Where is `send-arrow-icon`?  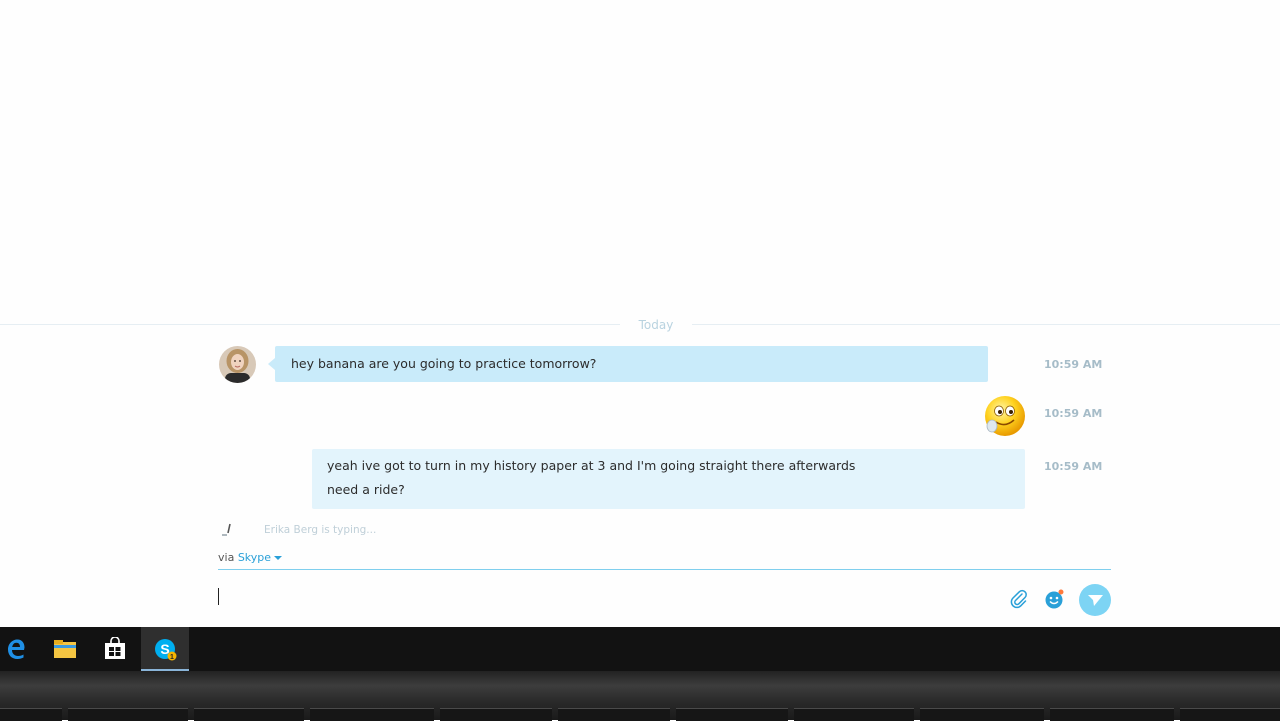
send-arrow-icon is located at coordinates (1095, 600).